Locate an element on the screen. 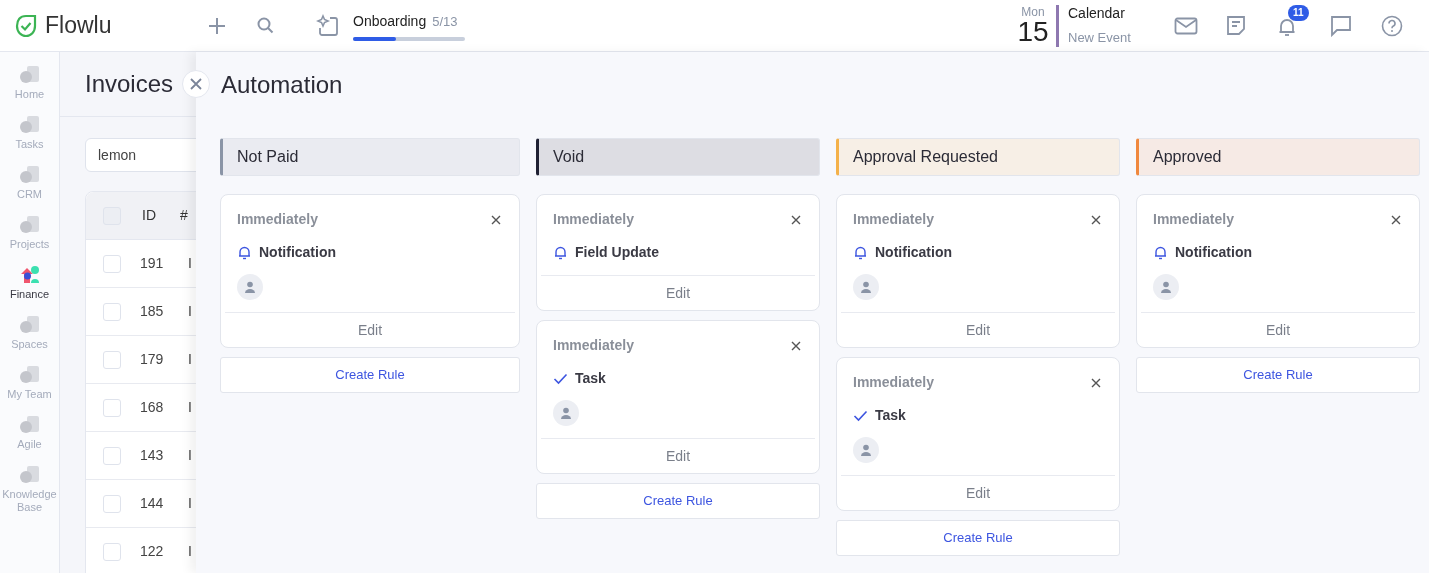  search-field: lemon is located at coordinates (140, 155).